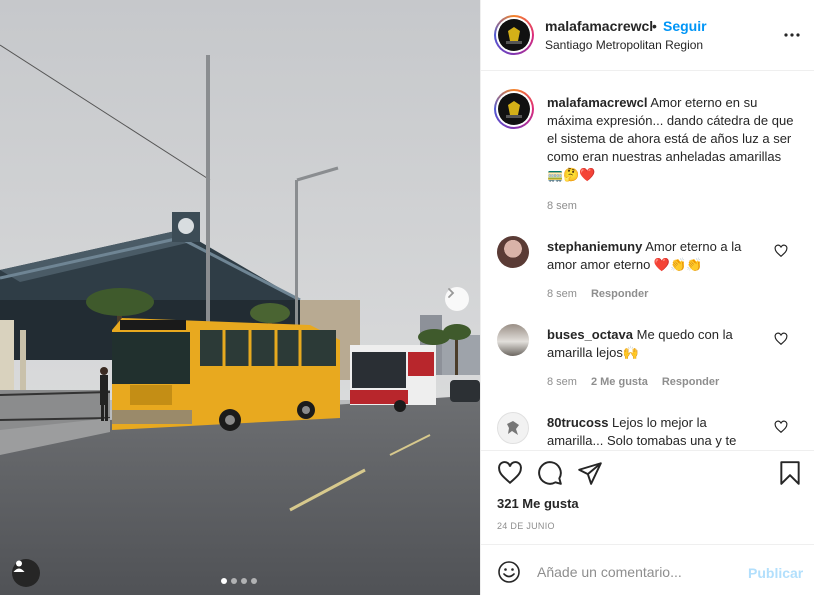 The image size is (814, 595). Describe the element at coordinates (451, 293) in the screenshot. I see `chevron-right-icon` at that location.